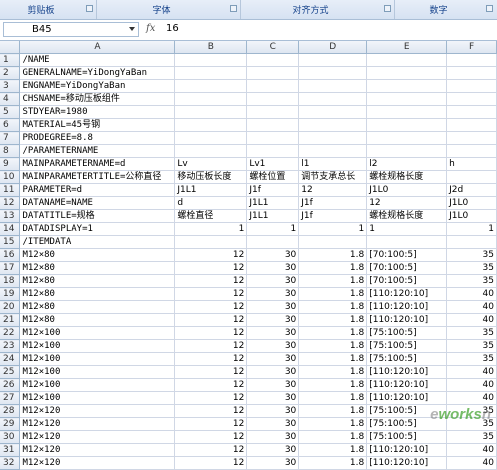 The image size is (497, 470). Describe the element at coordinates (407, 164) in the screenshot. I see `cell-e: l2` at that location.